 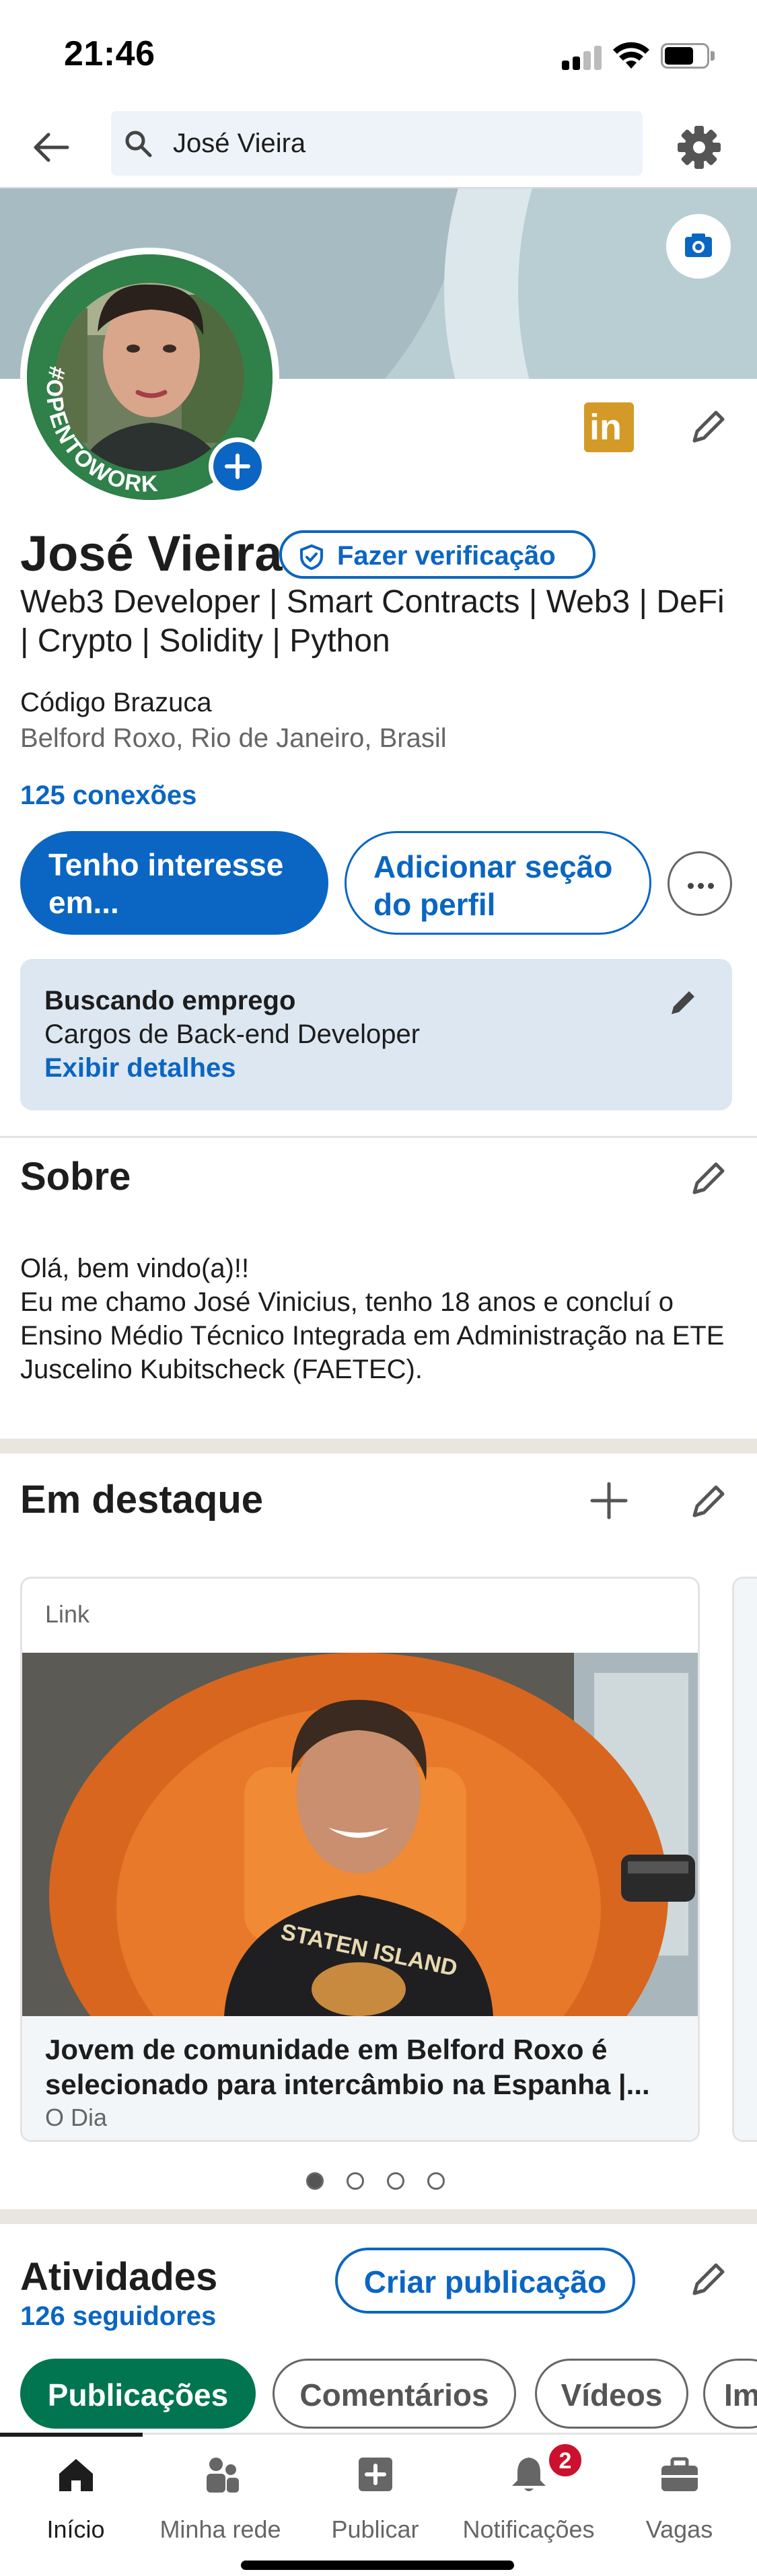 I want to click on verify-button: Fazer verificação, so click(x=437, y=554).